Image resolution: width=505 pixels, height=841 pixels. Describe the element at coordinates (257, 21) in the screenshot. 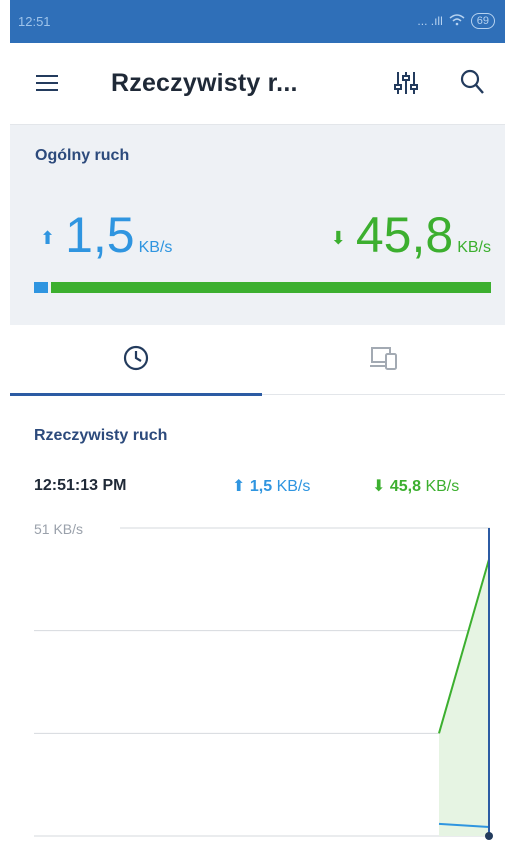

I see `status-bar: 12:51 ... .ıll 69` at that location.